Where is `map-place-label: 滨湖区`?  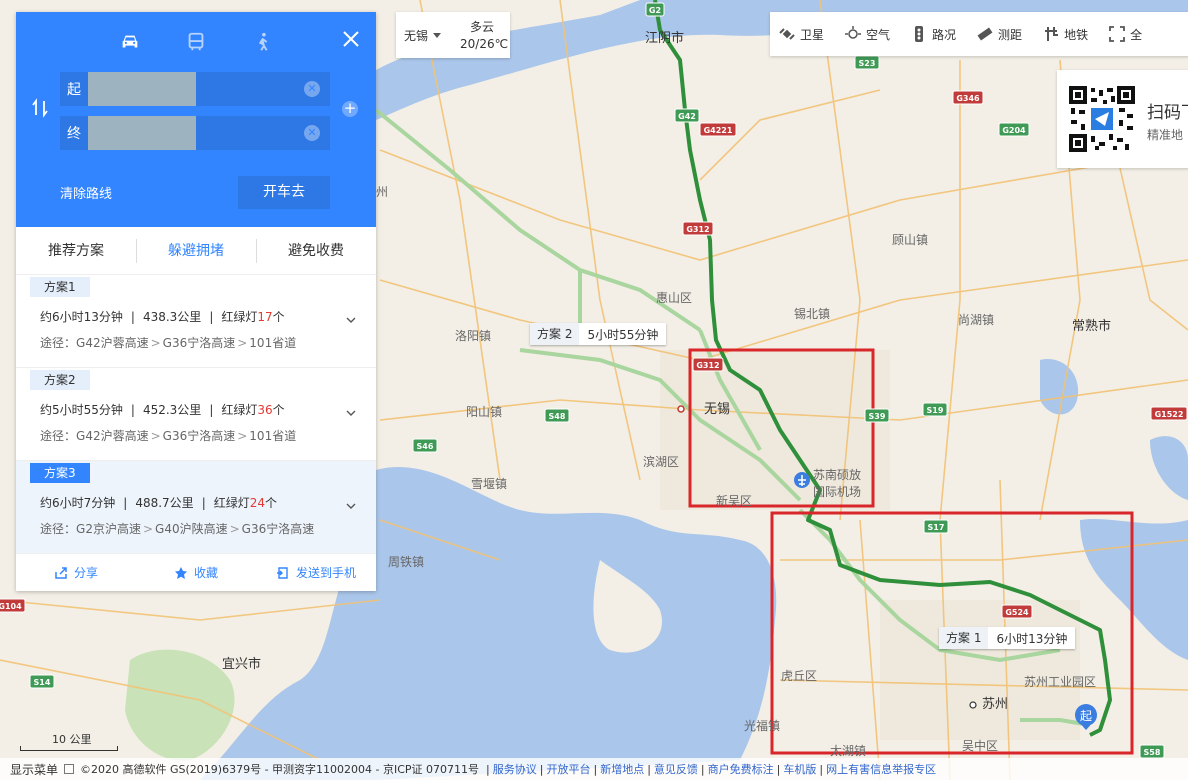
map-place-label: 滨湖区 is located at coordinates (661, 461).